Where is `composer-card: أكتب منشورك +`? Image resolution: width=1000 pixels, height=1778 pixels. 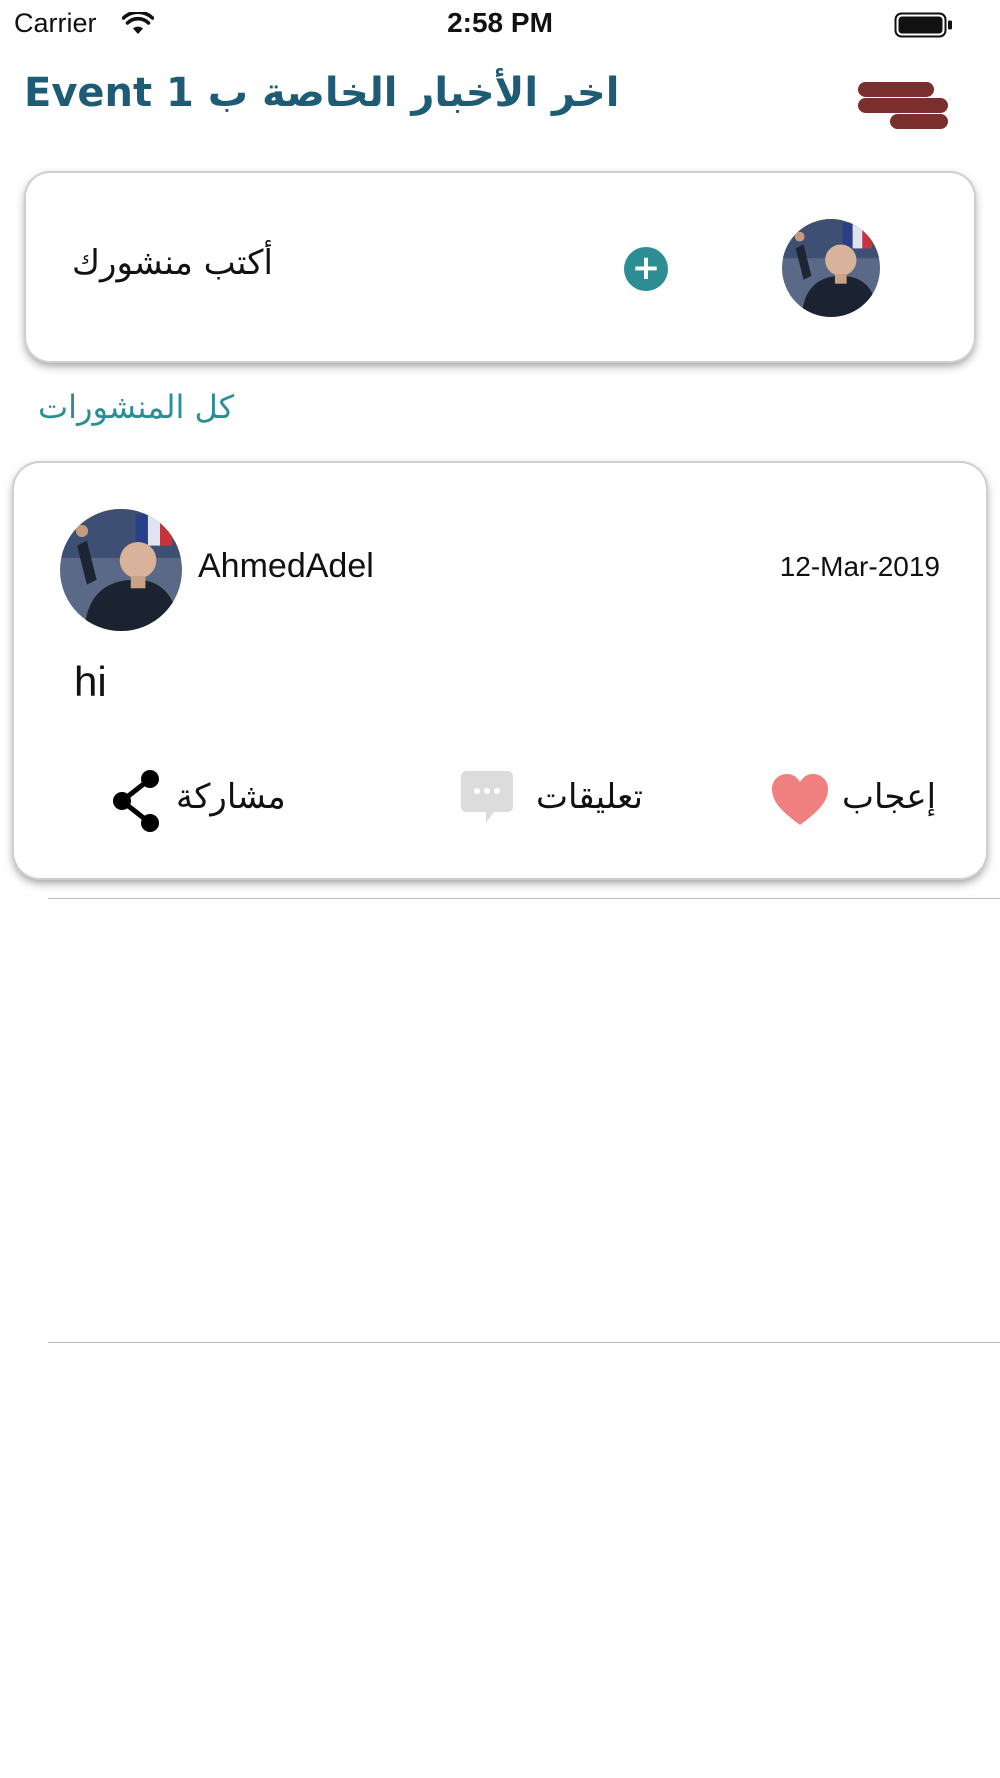 composer-card: أكتب منشورك + is located at coordinates (500, 267).